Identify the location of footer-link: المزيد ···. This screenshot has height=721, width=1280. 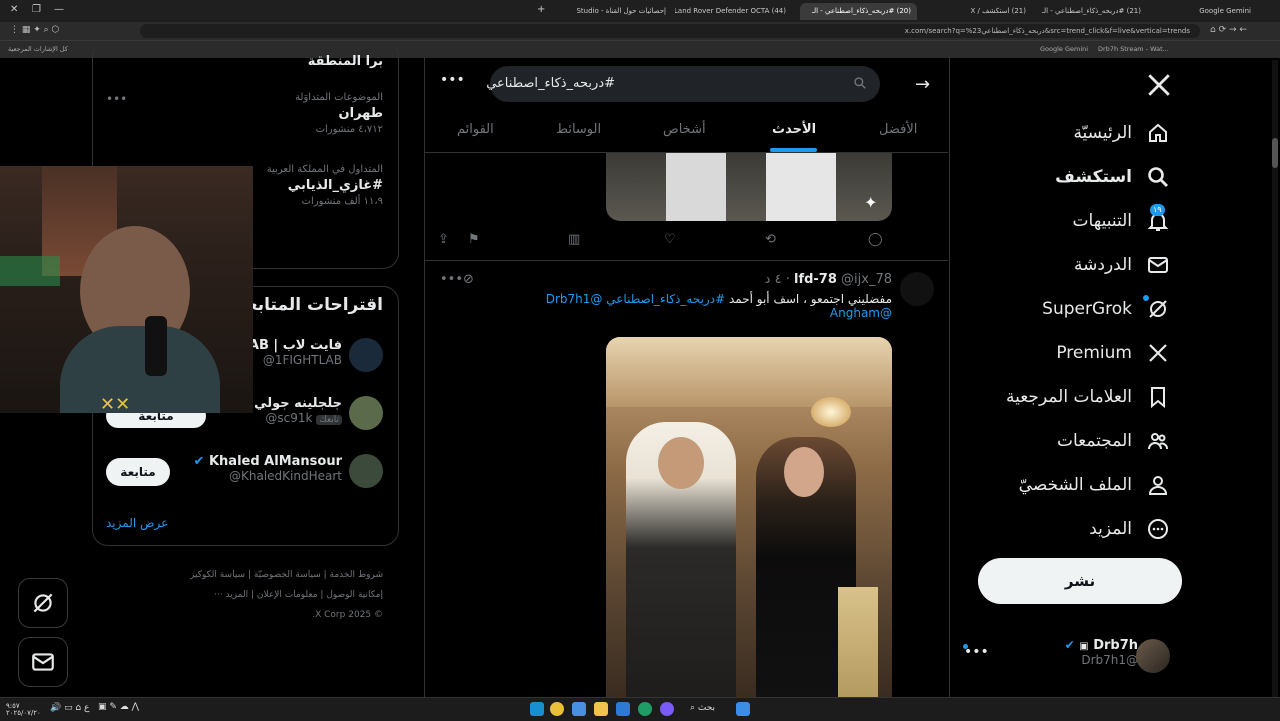
(231, 595).